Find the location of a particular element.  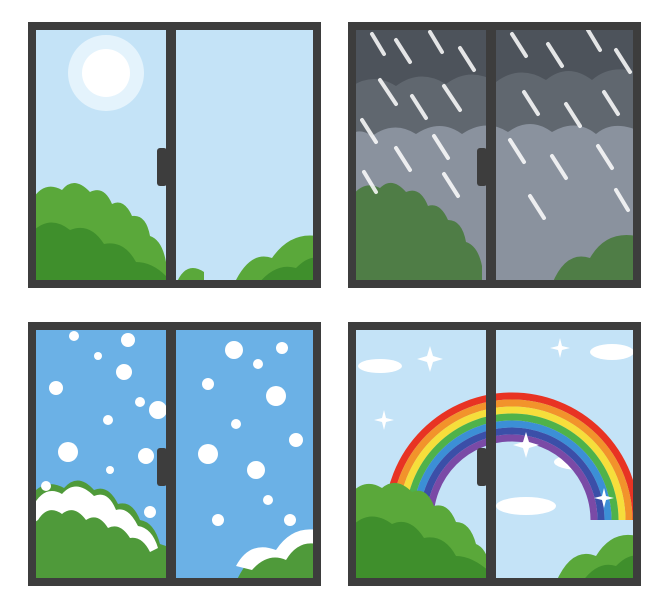

snowy-window-handle is located at coordinates (162, 467).